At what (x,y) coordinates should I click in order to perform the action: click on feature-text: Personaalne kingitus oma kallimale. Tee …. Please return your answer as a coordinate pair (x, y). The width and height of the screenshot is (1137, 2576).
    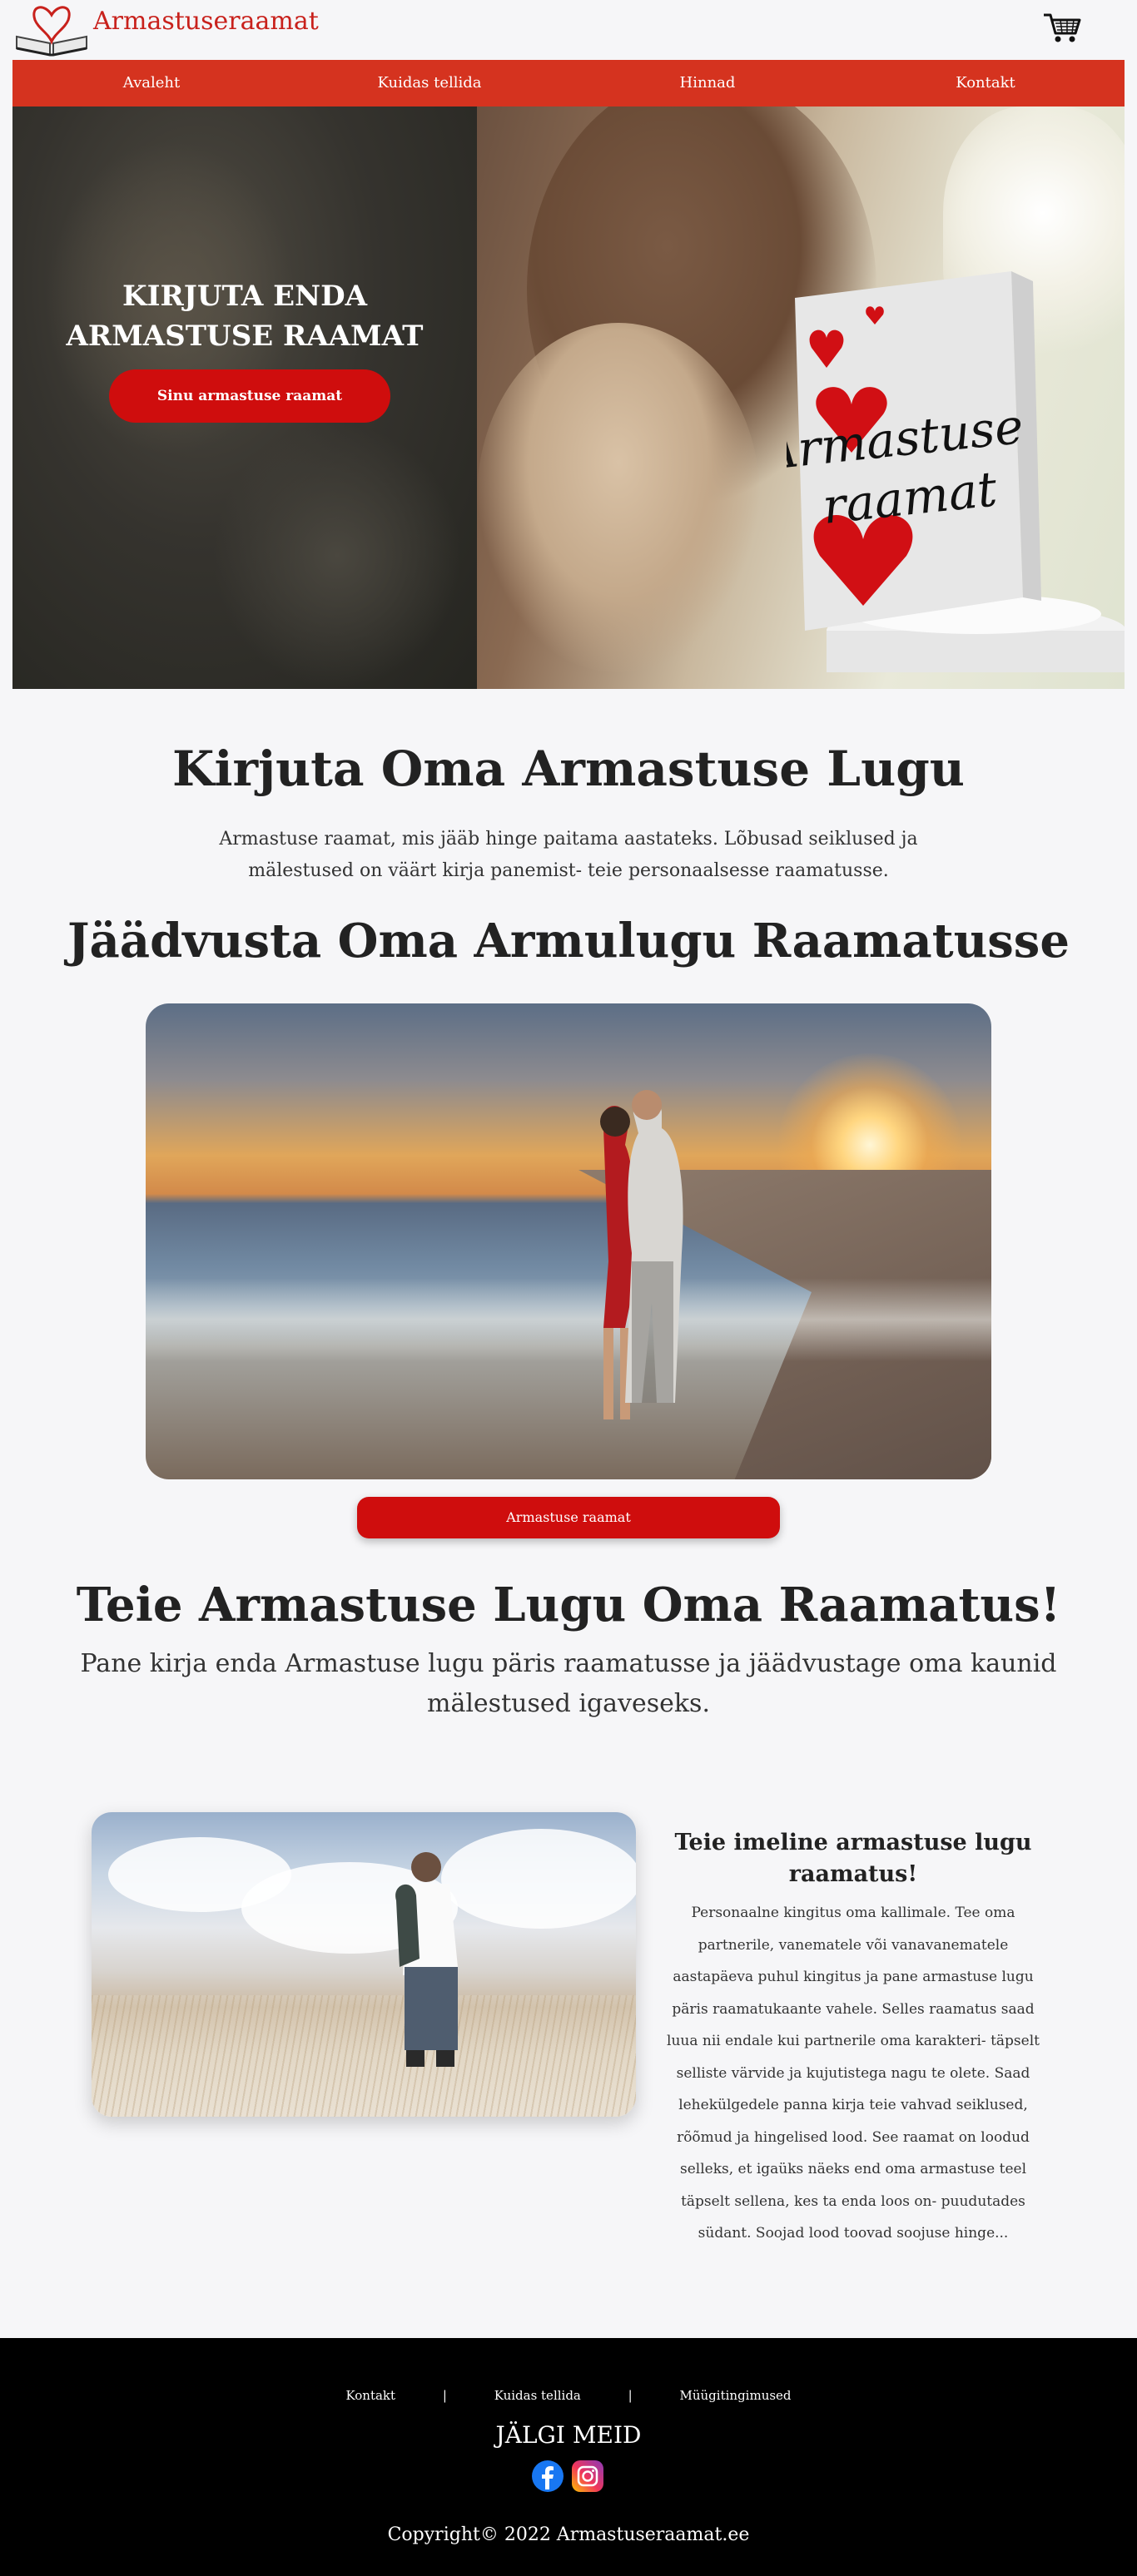
    Looking at the image, I should click on (853, 2074).